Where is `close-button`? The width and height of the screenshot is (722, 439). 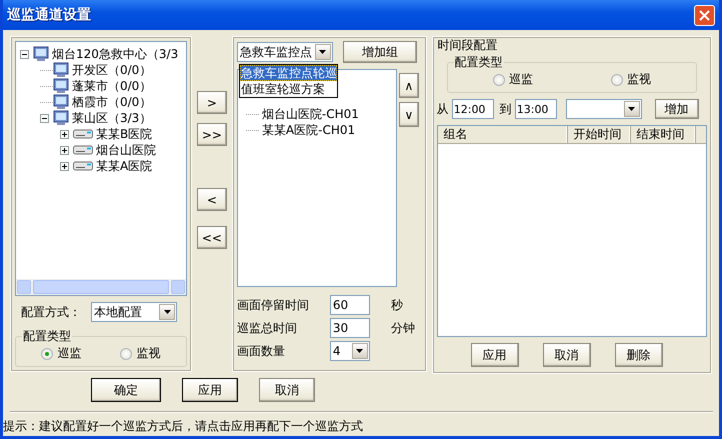 close-button is located at coordinates (704, 15).